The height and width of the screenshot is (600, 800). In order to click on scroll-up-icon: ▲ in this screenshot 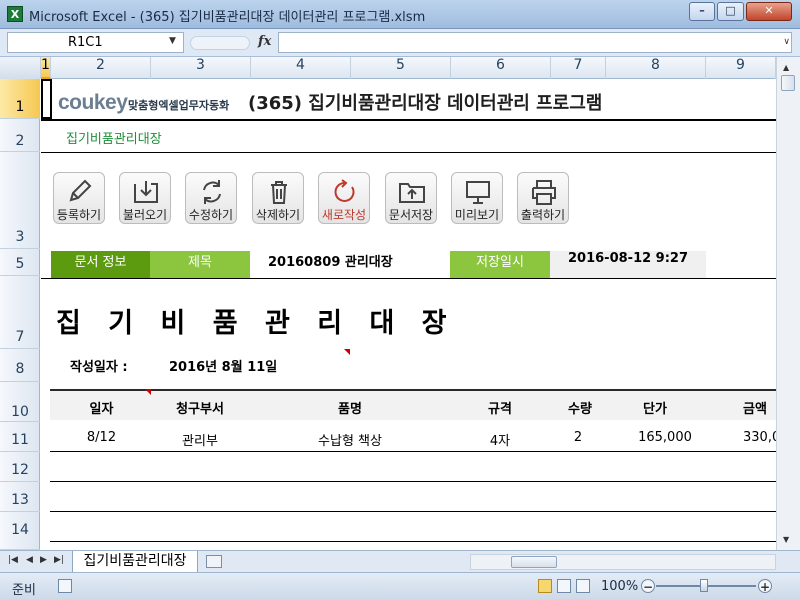, I will do `click(786, 67)`.